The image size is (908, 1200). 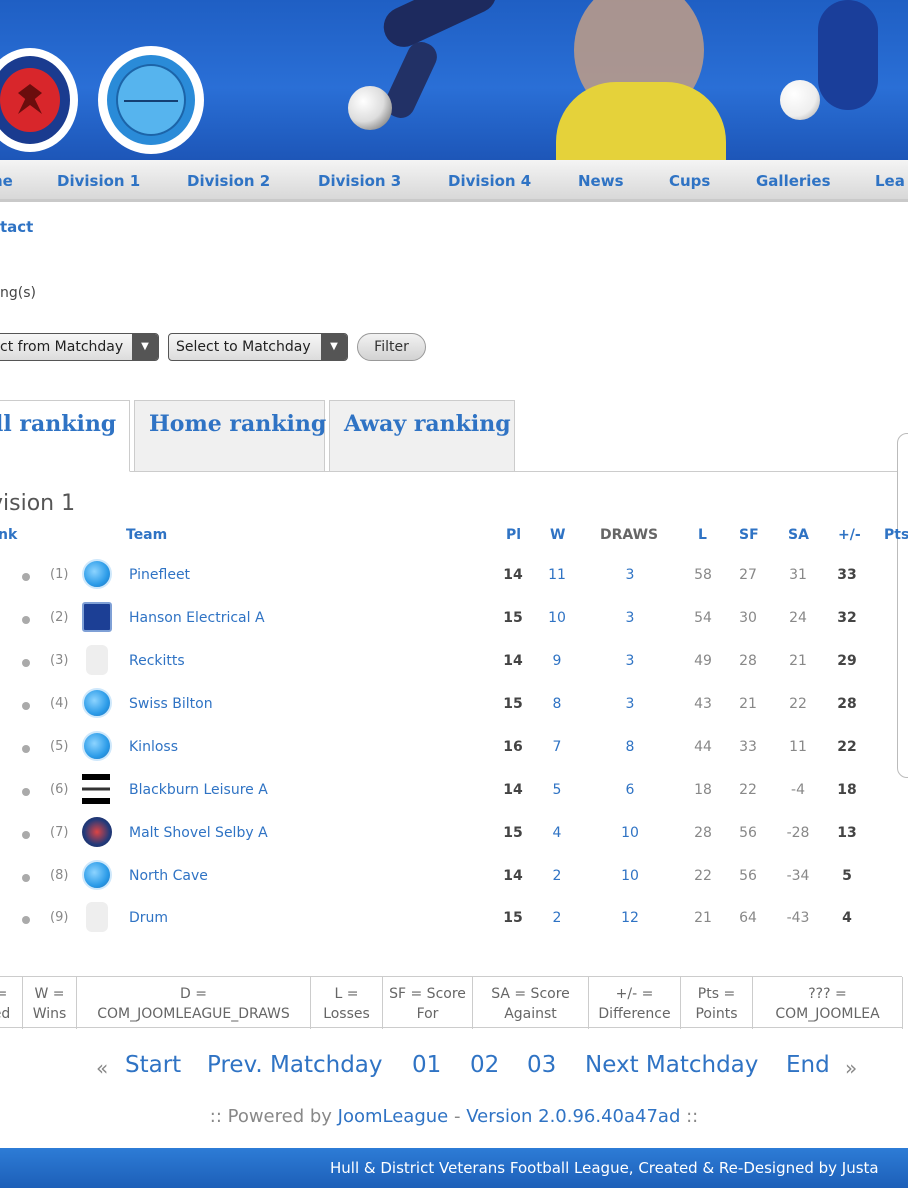 I want to click on cell-losses: 43, so click(x=703, y=704).